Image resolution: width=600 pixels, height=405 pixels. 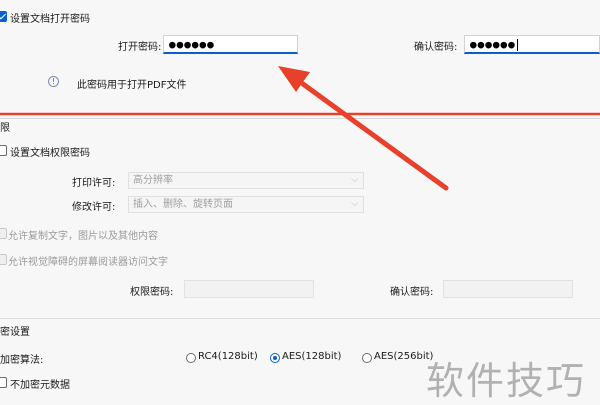 I want to click on annotation-arrow-shaft, so click(x=369, y=132).